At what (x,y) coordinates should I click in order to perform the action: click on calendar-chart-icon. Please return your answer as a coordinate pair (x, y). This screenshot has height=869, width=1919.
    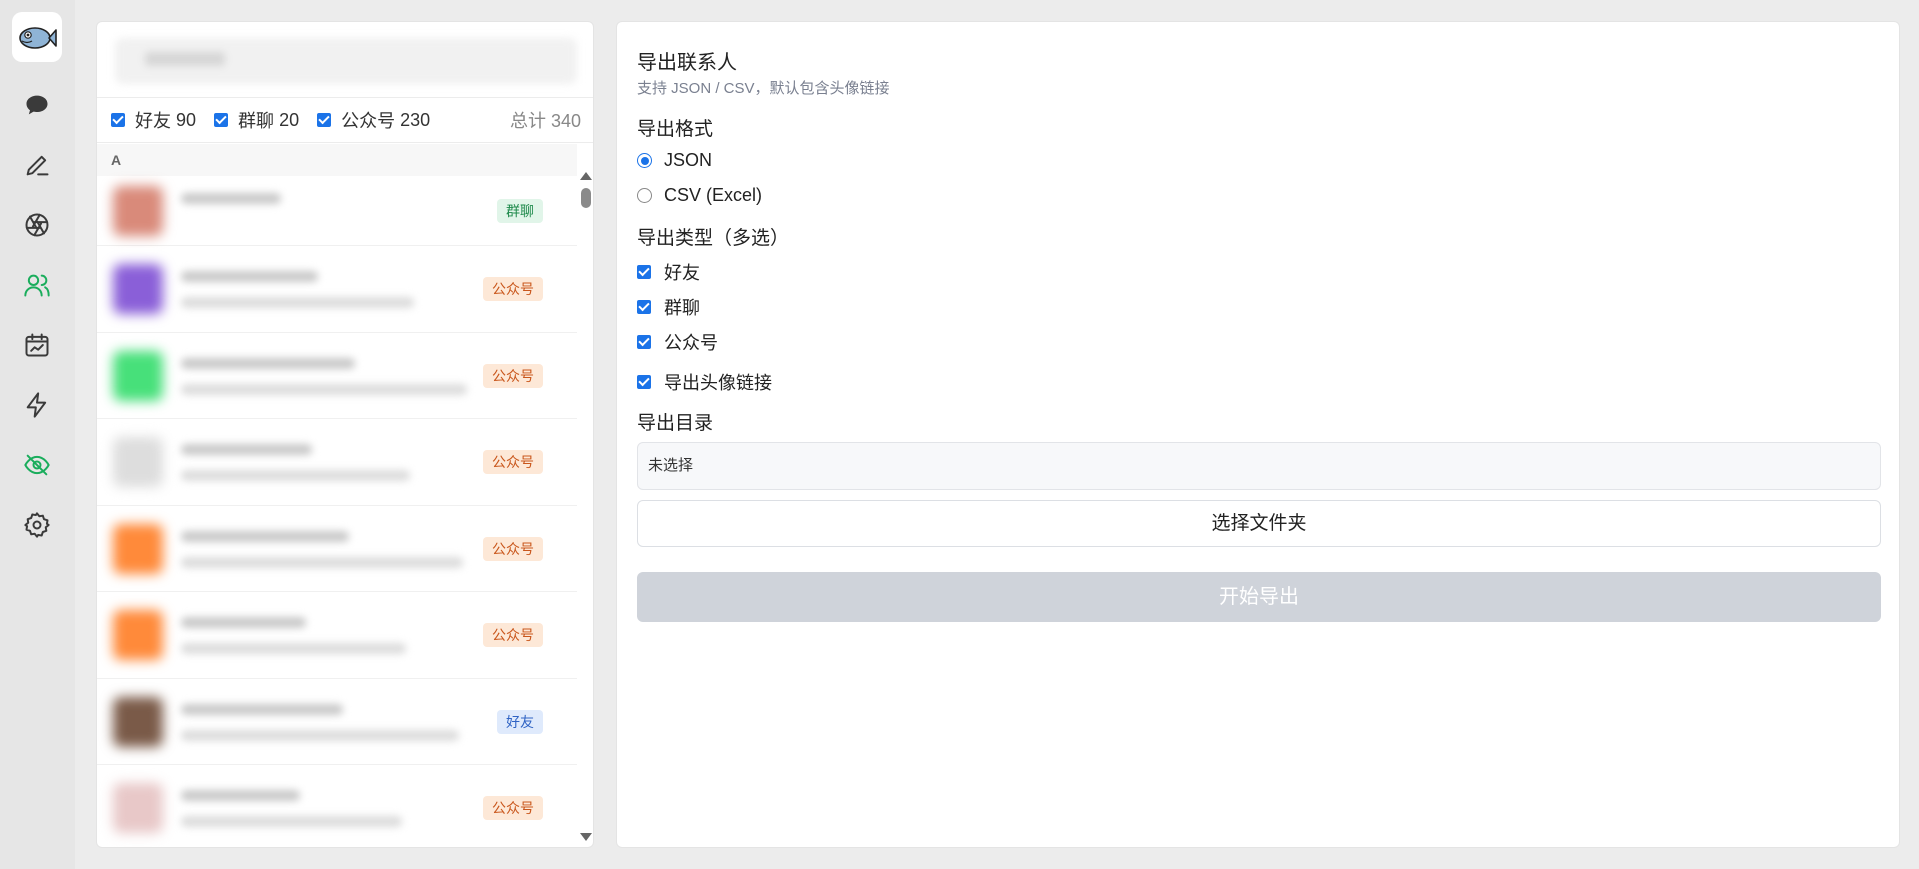
    Looking at the image, I should click on (37, 345).